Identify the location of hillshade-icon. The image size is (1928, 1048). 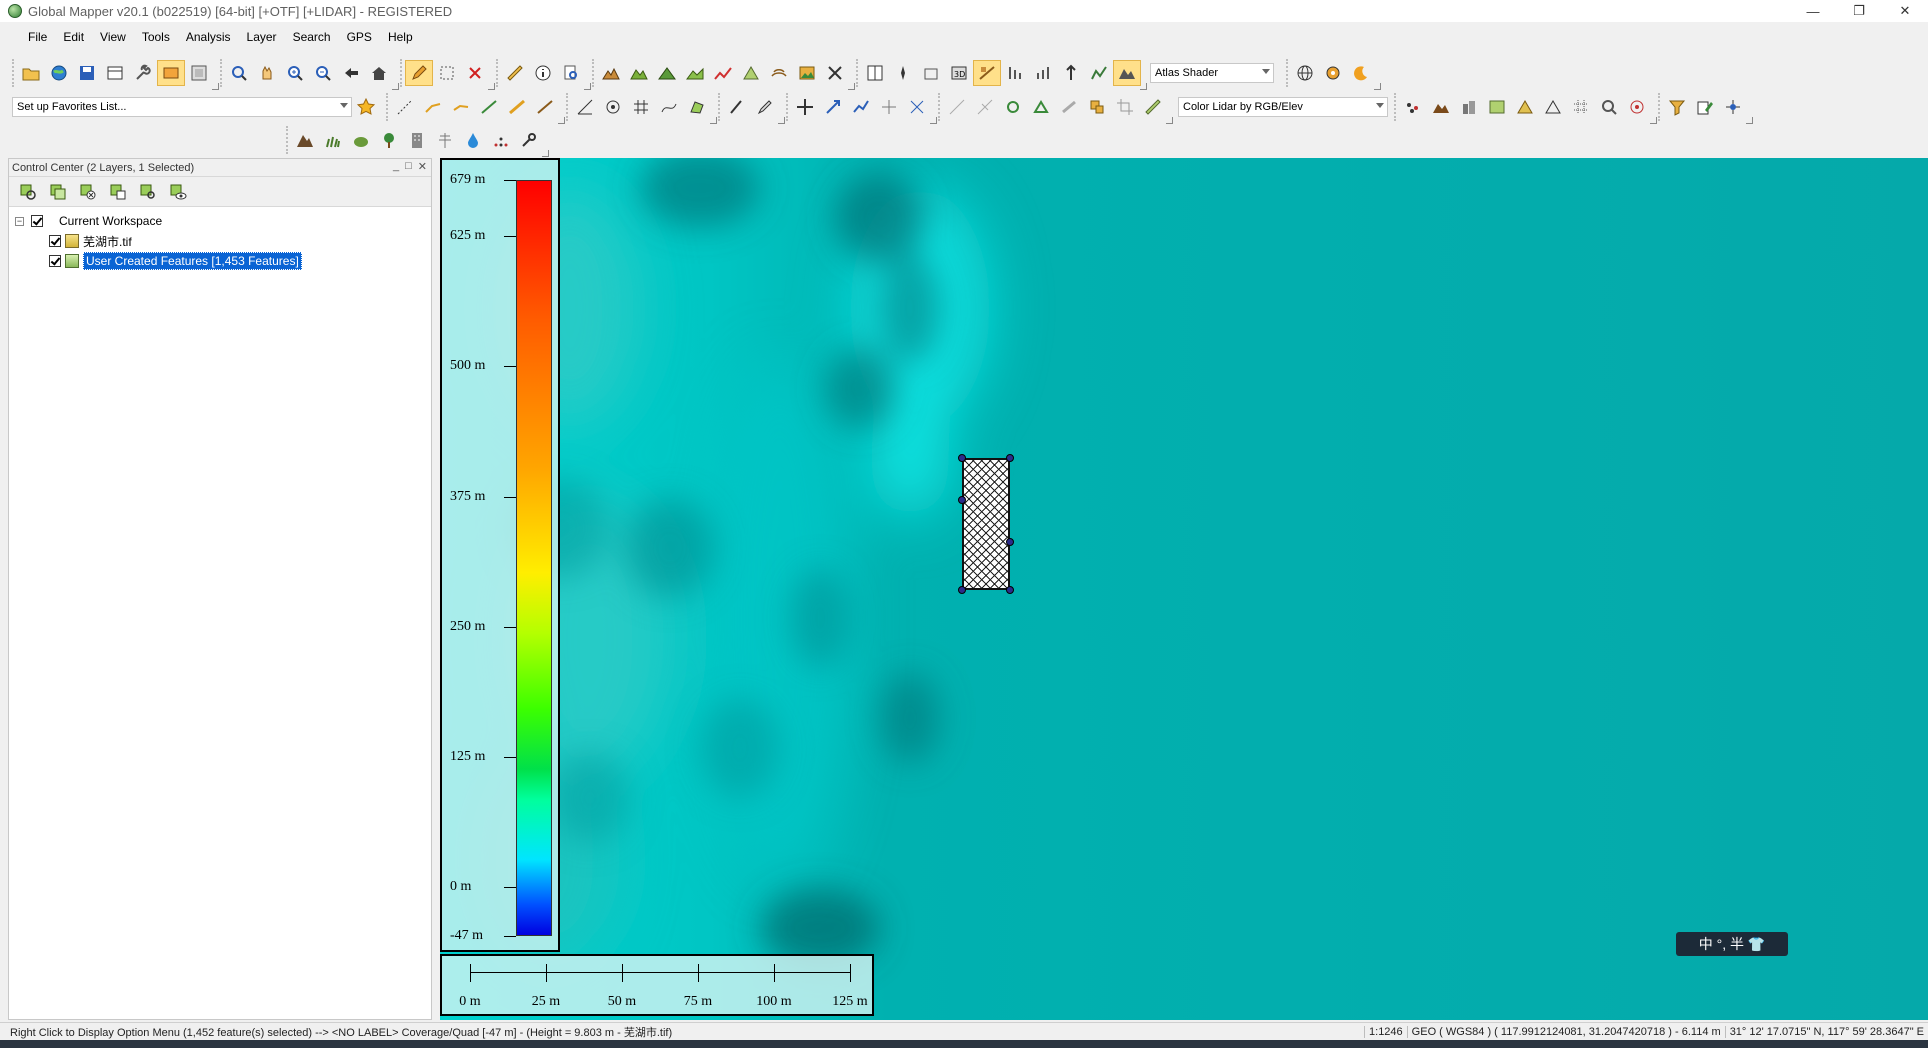
(1127, 73).